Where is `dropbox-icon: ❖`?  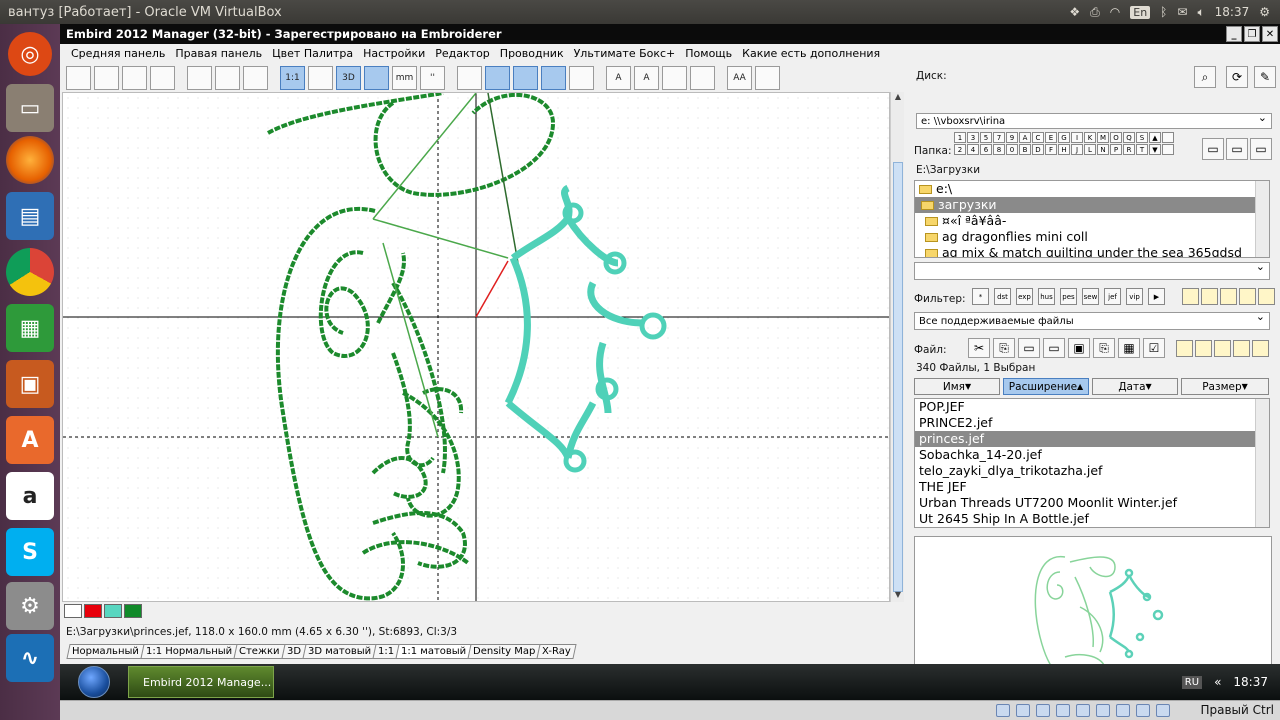
dropbox-icon: ❖ is located at coordinates (1074, 12).